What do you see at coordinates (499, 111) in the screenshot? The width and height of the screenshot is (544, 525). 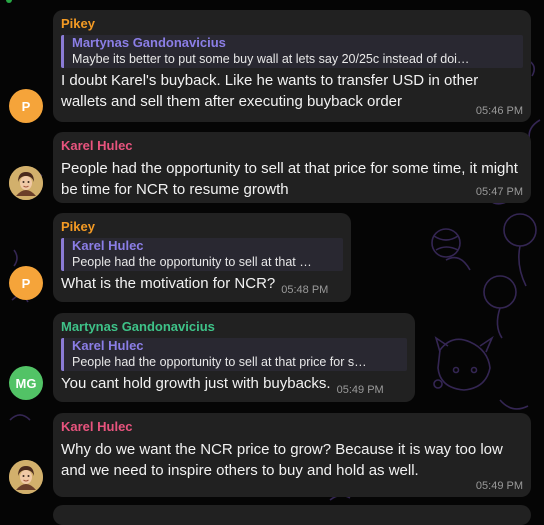 I see `message-time: 05:46 PM` at bounding box center [499, 111].